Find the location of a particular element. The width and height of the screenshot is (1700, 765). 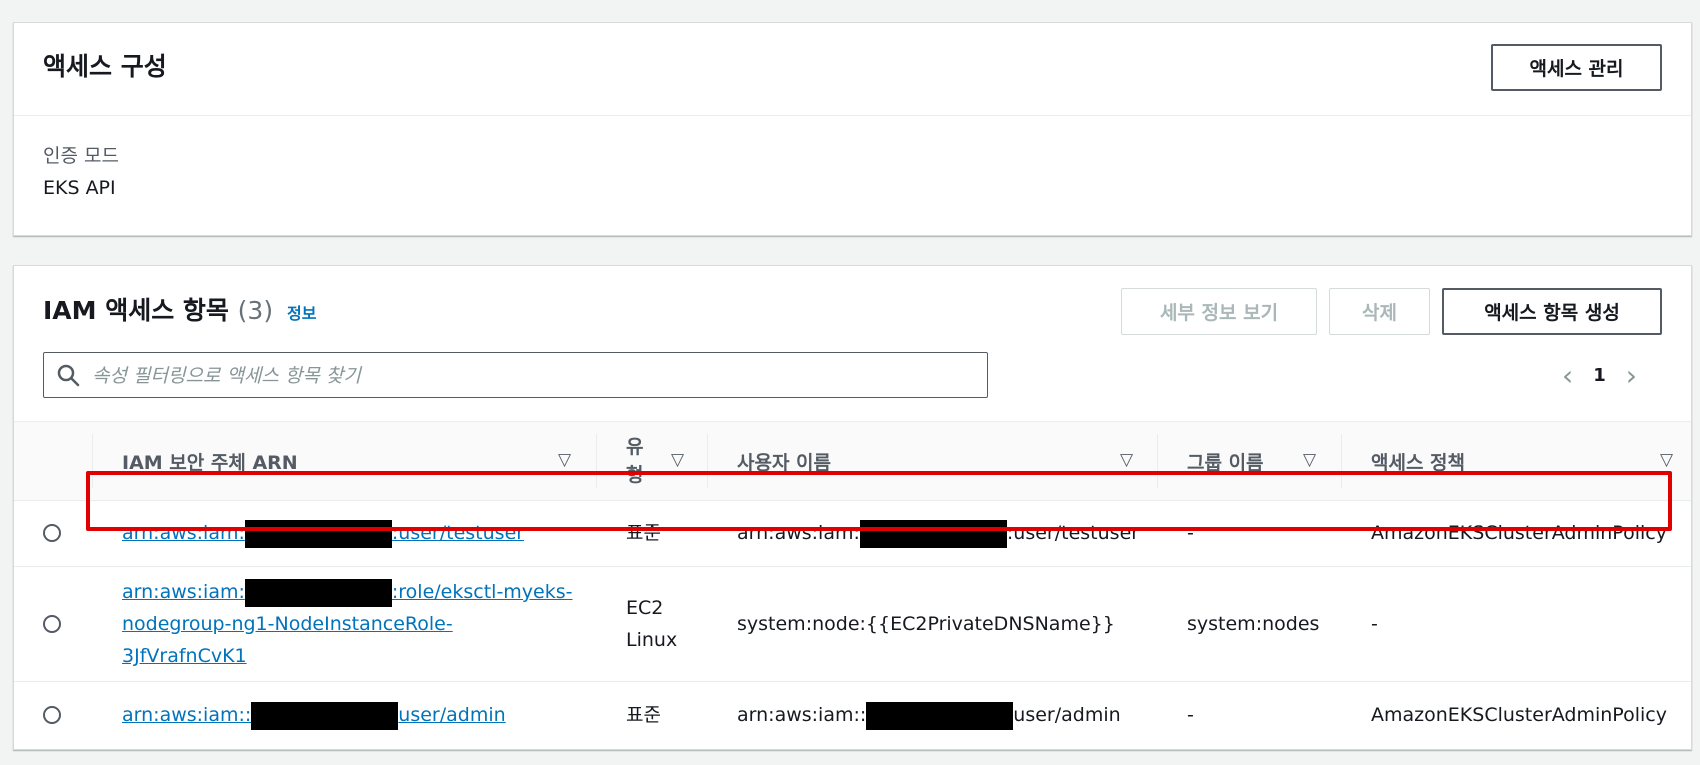

arn-link: arn:aws:iam:: user/admin is located at coordinates (314, 715).